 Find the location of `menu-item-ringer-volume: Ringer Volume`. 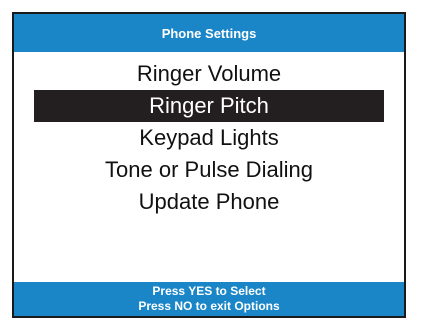

menu-item-ringer-volume: Ringer Volume is located at coordinates (209, 74).